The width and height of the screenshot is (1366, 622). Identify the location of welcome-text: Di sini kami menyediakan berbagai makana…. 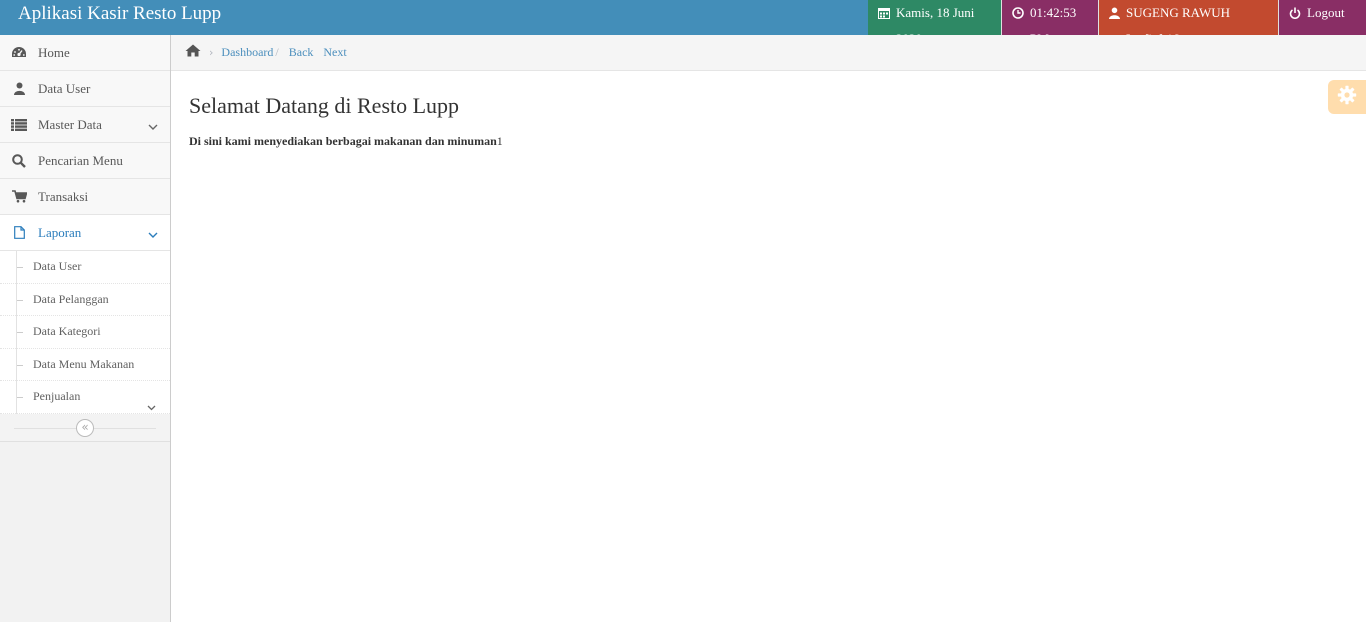
(346, 141).